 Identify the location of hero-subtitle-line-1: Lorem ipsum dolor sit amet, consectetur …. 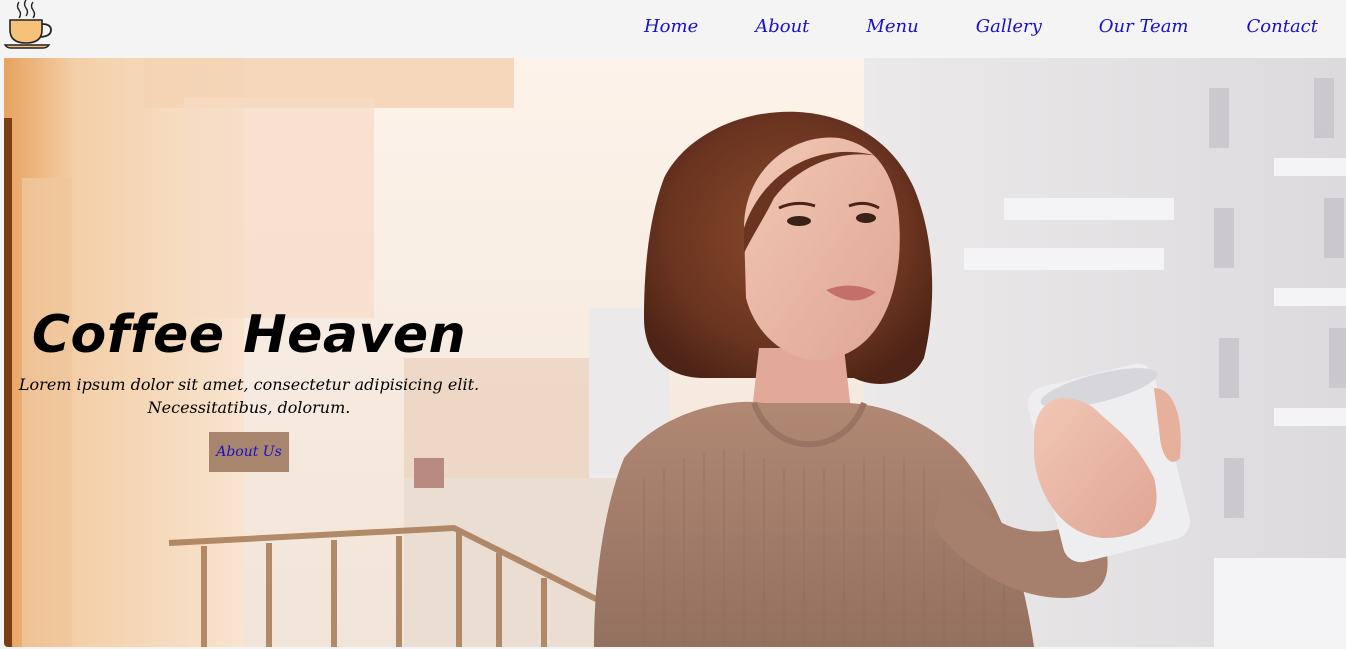
(249, 384).